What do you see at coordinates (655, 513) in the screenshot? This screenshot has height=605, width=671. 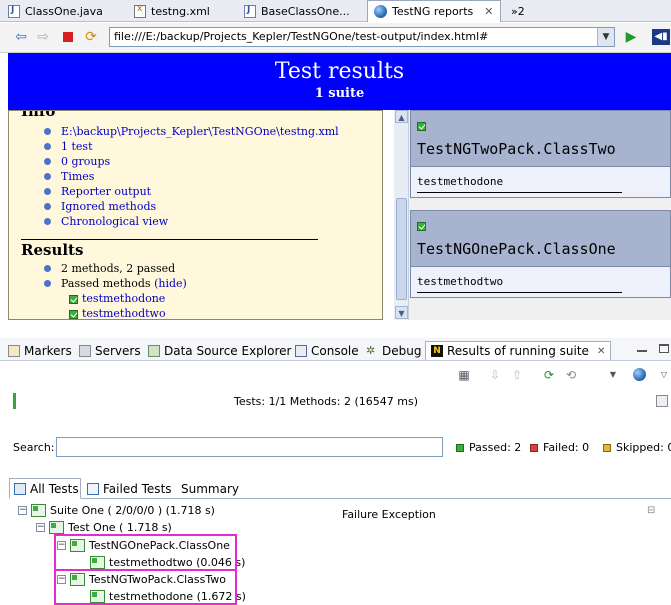 I see `stack-trace-filter-icon: ⊟` at bounding box center [655, 513].